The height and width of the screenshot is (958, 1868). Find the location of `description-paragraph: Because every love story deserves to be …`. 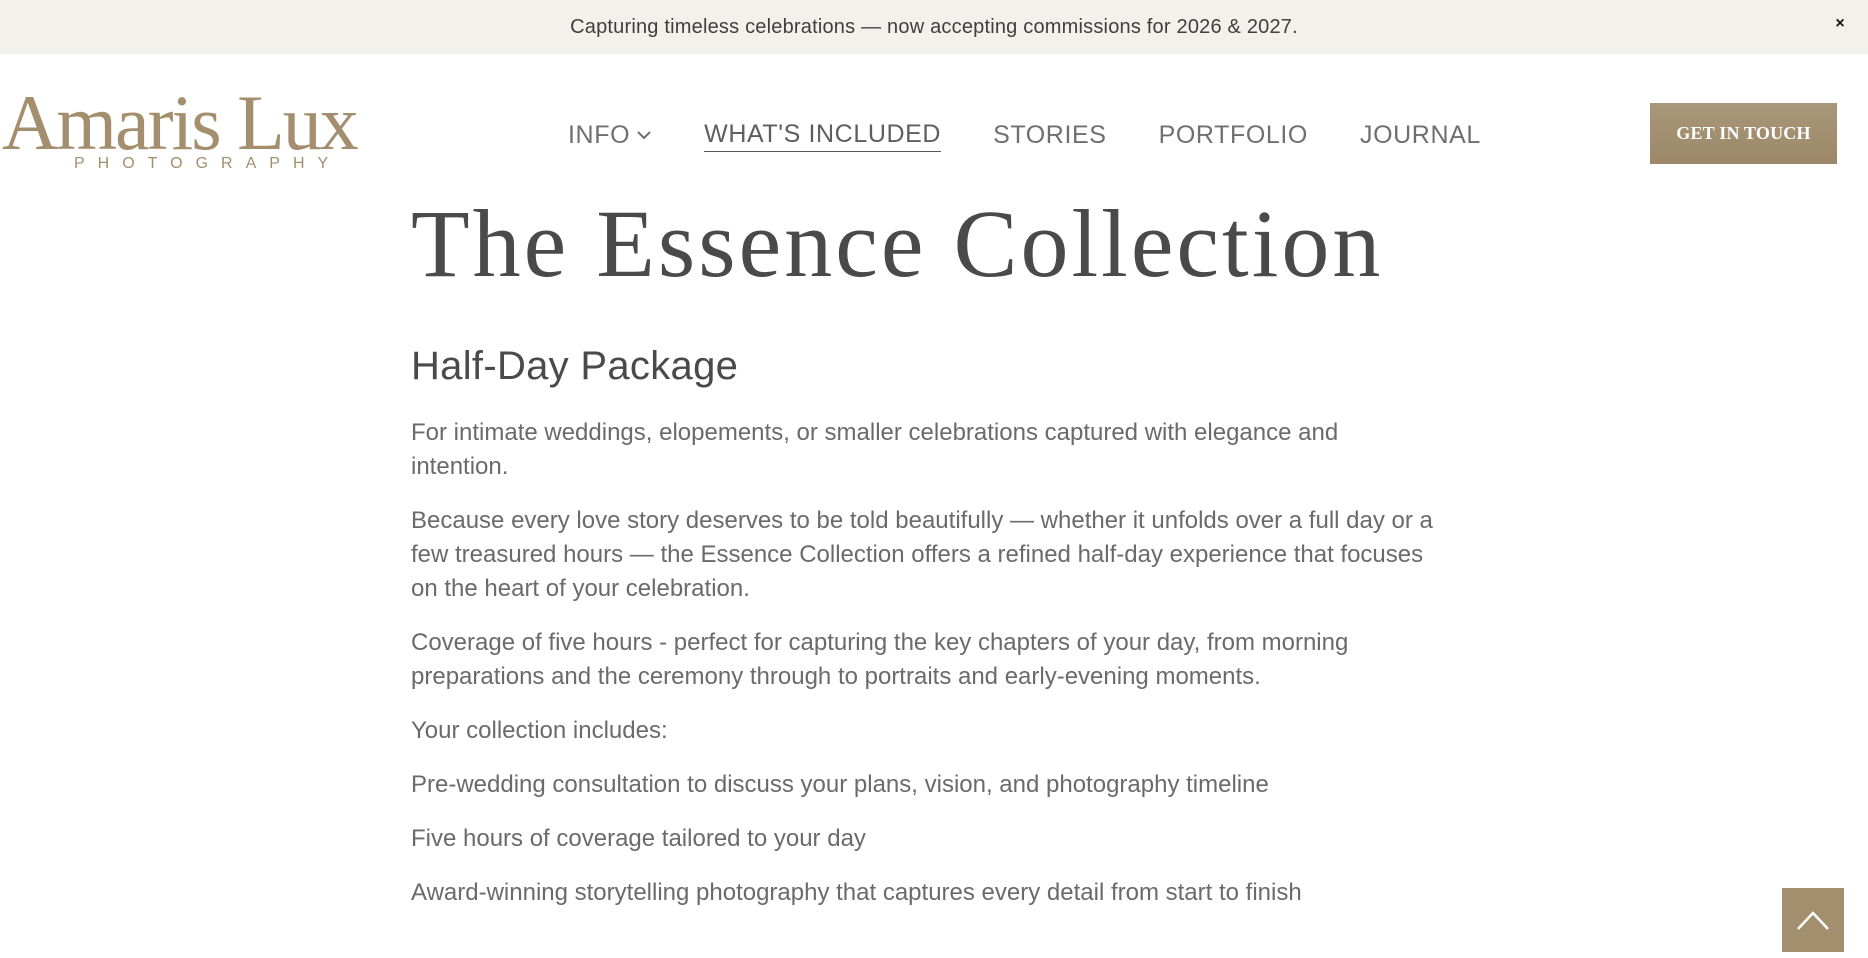

description-paragraph: Because every love story deserves to be … is located at coordinates (922, 554).